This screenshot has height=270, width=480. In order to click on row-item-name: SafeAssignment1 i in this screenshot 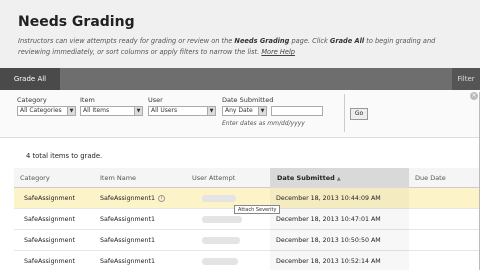, I will do `click(133, 198)`.